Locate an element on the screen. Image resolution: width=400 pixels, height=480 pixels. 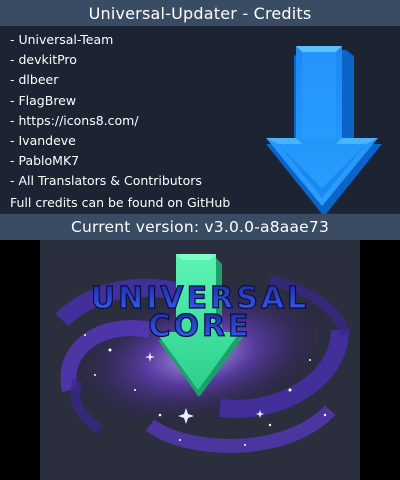
full-credits-note: Full credits can be found on GitHub is located at coordinates (120, 202).